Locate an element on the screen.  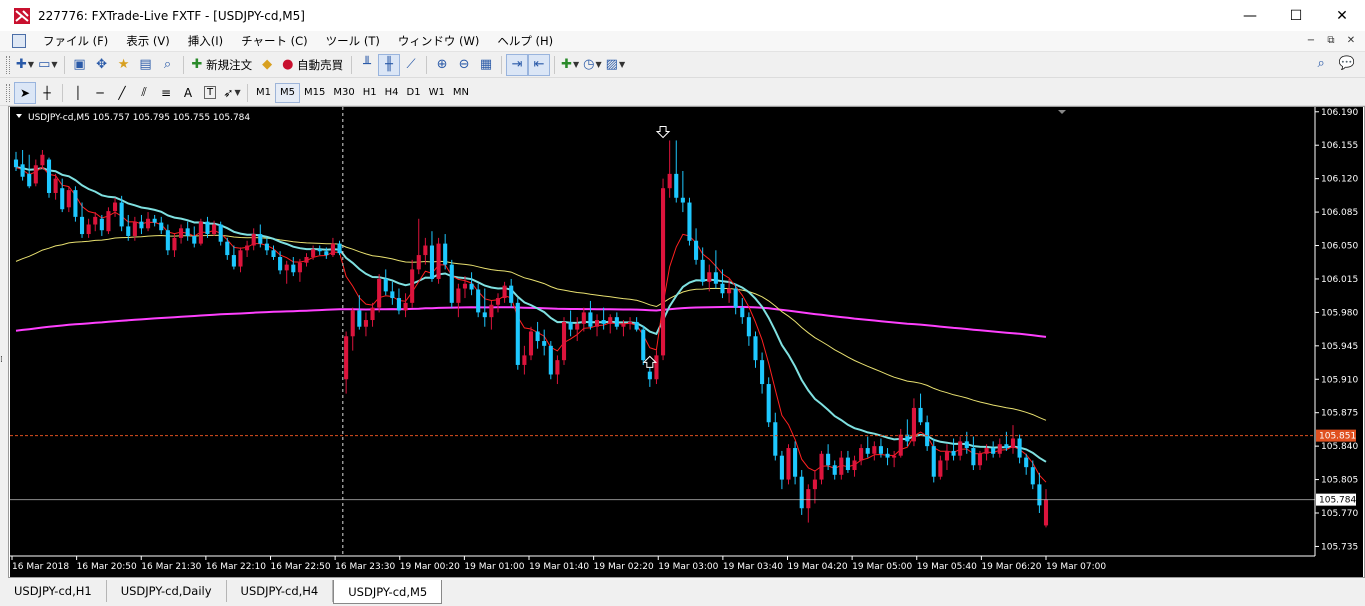
strategy-tester-button: ⌕ is located at coordinates (168, 65).